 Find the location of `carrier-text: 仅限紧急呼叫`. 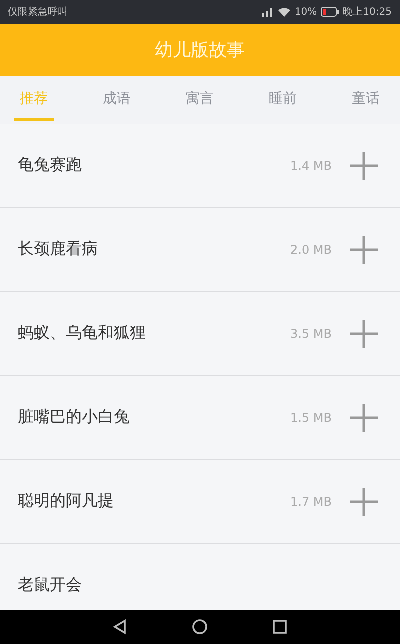

carrier-text: 仅限紧急呼叫 is located at coordinates (38, 12).